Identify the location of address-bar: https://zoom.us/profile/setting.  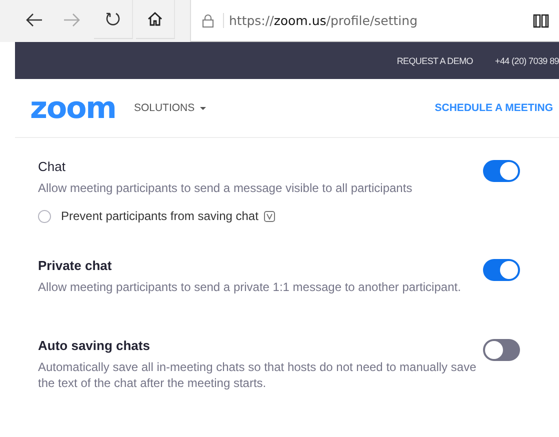
(374, 21).